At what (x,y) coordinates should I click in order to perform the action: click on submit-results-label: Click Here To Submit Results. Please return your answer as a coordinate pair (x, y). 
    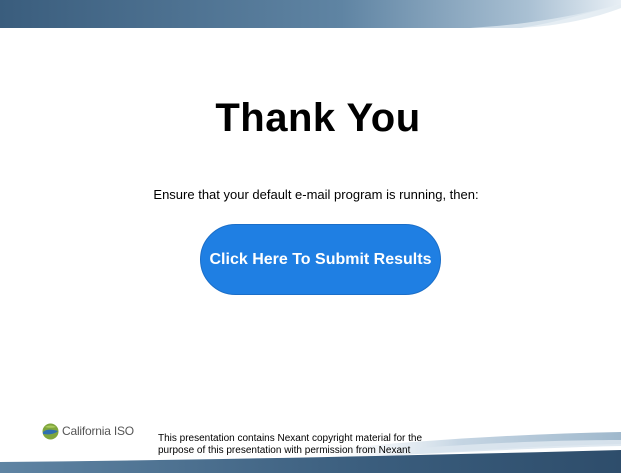
    Looking at the image, I should click on (320, 259).